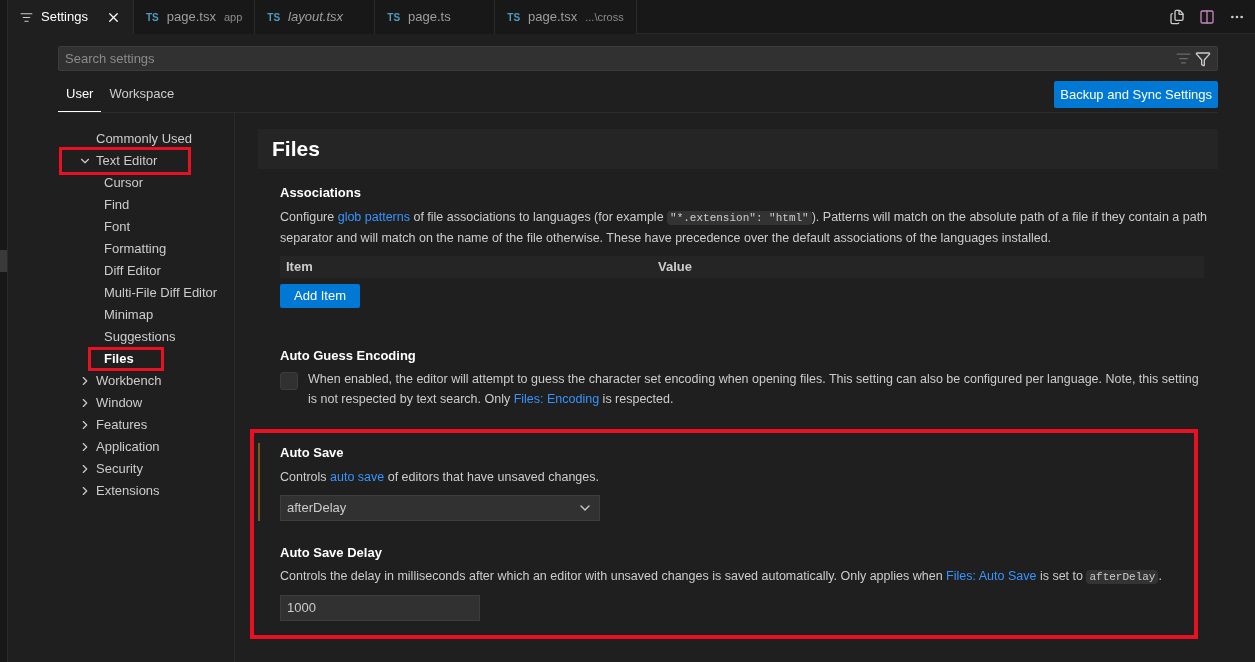 Image resolution: width=1255 pixels, height=662 pixels. I want to click on tab: TS page.tsx ...\cross, so click(566, 17).